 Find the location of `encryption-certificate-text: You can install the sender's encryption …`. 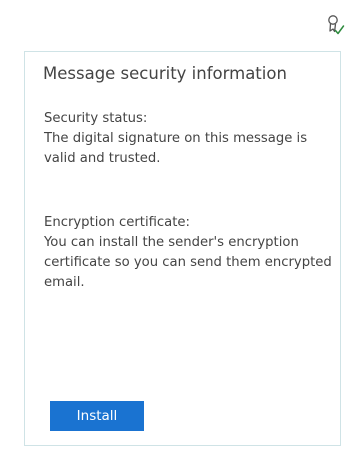

encryption-certificate-text: You can install the sender's encryption … is located at coordinates (188, 262).